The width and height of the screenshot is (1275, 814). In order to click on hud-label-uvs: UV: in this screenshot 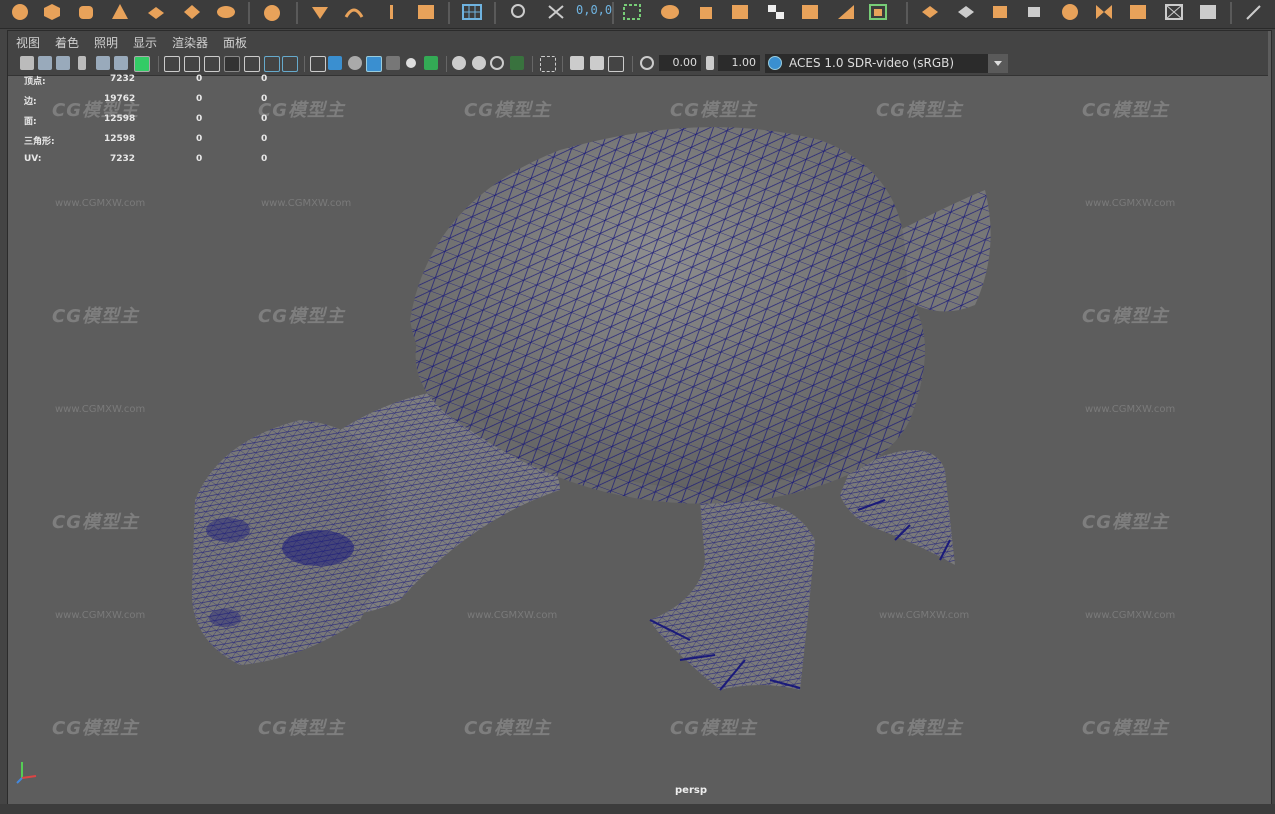, I will do `click(33, 159)`.